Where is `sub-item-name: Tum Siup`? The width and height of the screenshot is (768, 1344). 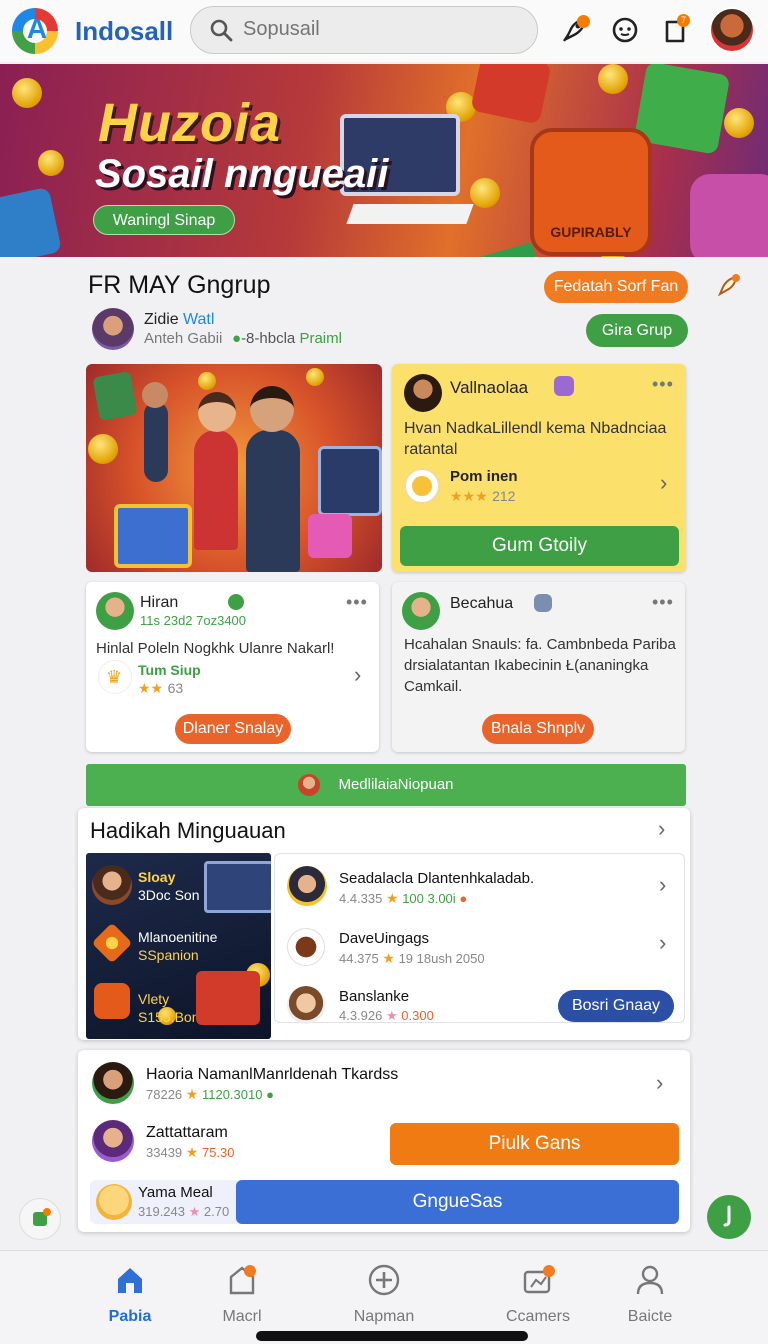
sub-item-name: Tum Siup is located at coordinates (169, 670).